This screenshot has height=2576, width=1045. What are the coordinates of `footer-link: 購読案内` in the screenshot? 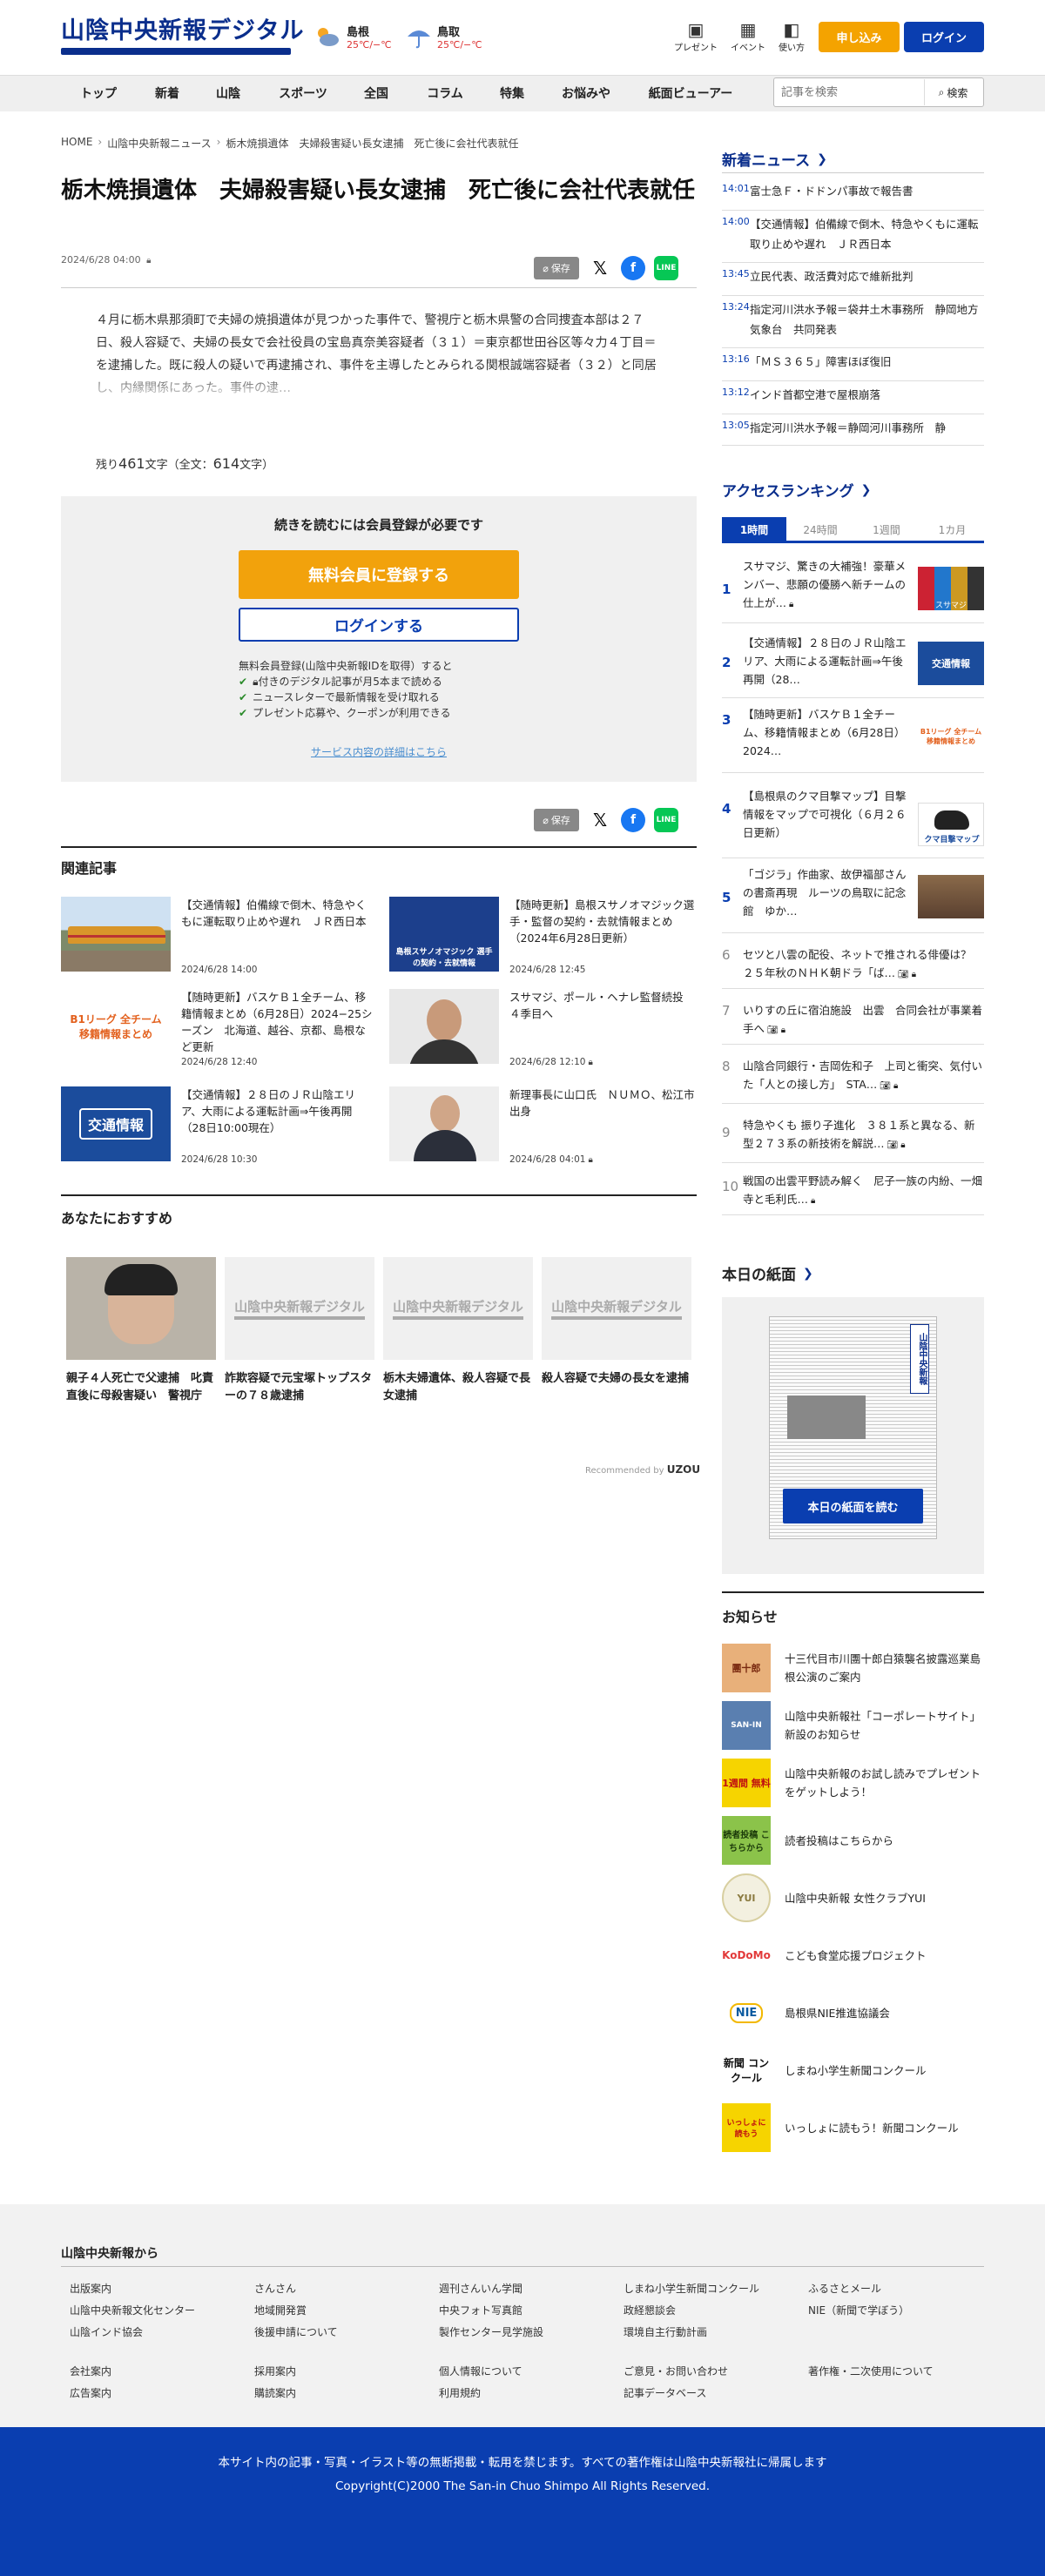 It's located at (275, 2392).